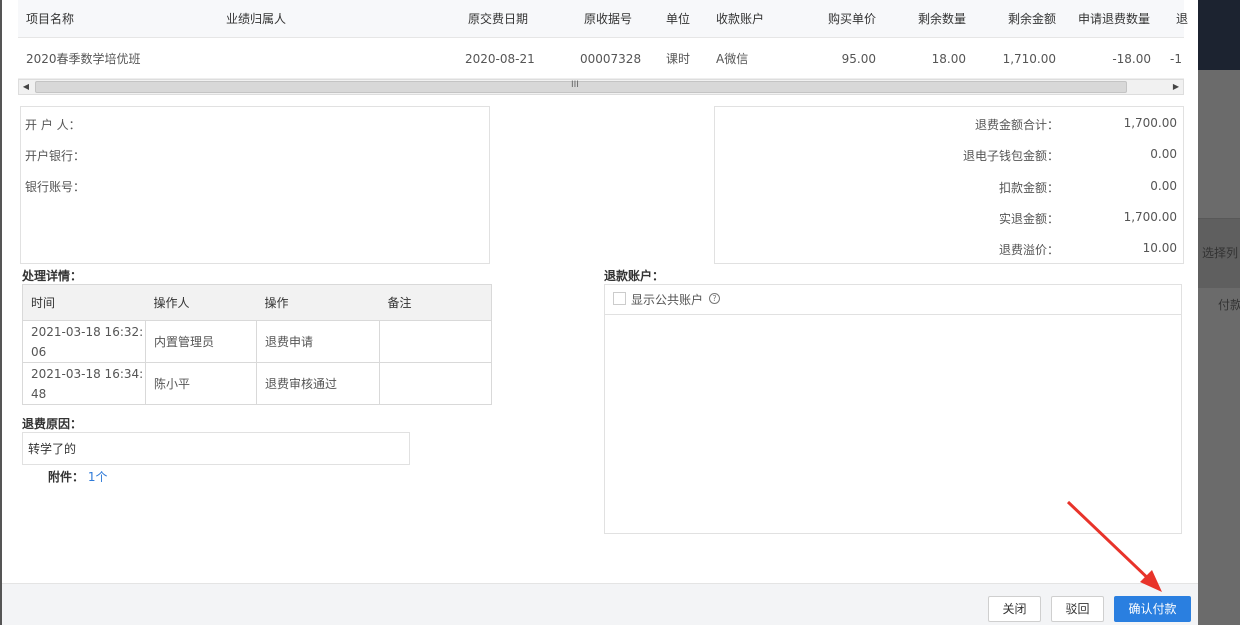  I want to click on col-item-name: 项目名称, so click(50, 19).